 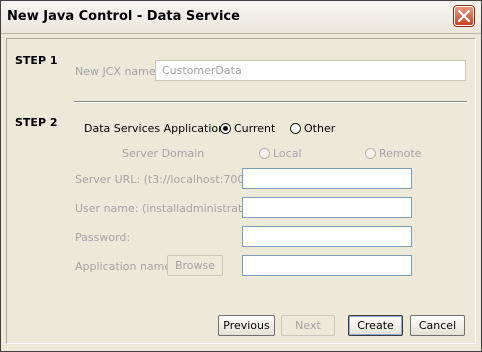 I want to click on cancel-button: Cancel, so click(x=437, y=325).